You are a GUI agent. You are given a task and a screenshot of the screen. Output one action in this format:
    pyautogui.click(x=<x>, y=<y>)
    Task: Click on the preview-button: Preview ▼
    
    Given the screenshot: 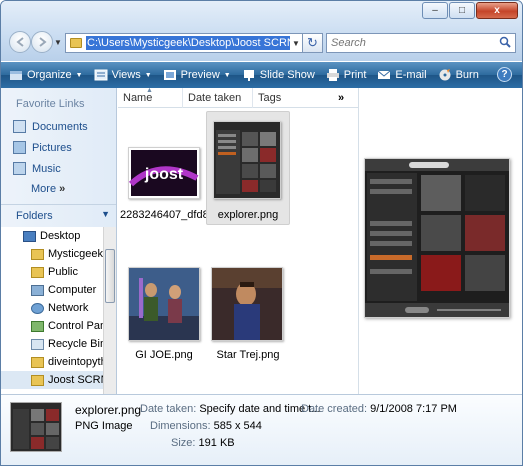 What is the action you would take?
    pyautogui.click(x=197, y=75)
    